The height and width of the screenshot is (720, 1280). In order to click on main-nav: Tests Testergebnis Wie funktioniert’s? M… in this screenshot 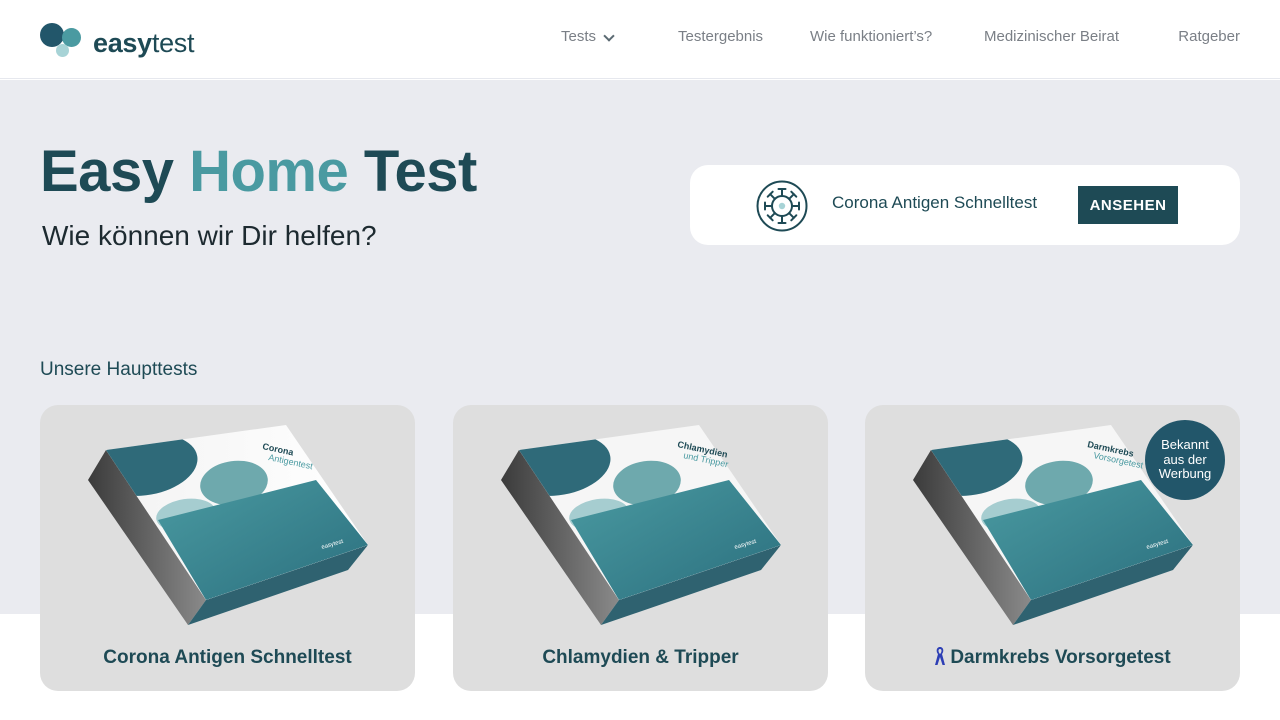, I will do `click(640, 39)`.